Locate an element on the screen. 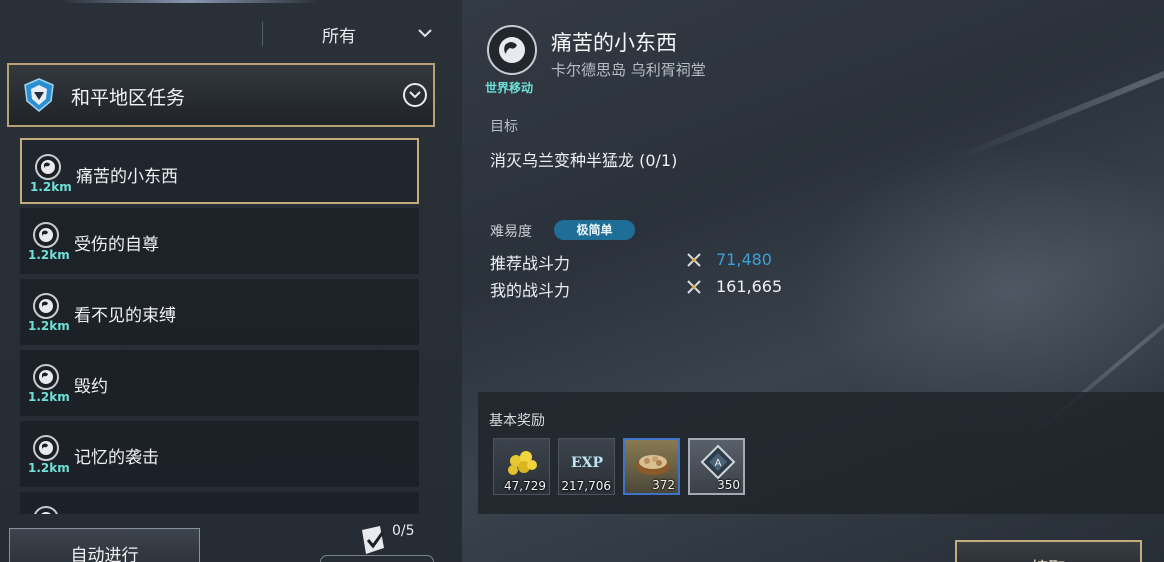  objective-label: 目标 is located at coordinates (504, 127).